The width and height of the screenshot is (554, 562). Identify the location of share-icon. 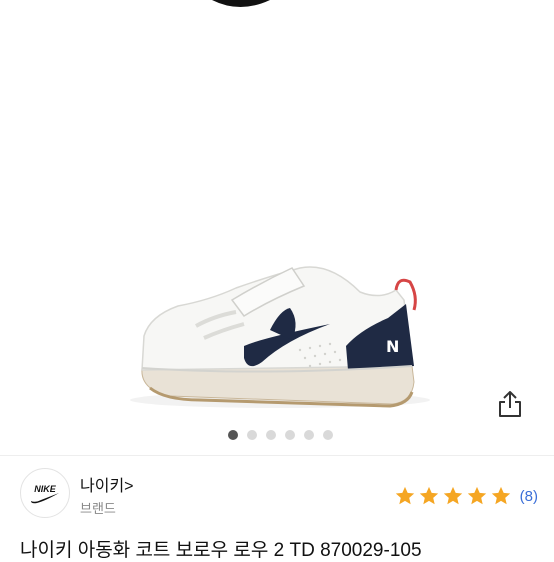
(510, 404).